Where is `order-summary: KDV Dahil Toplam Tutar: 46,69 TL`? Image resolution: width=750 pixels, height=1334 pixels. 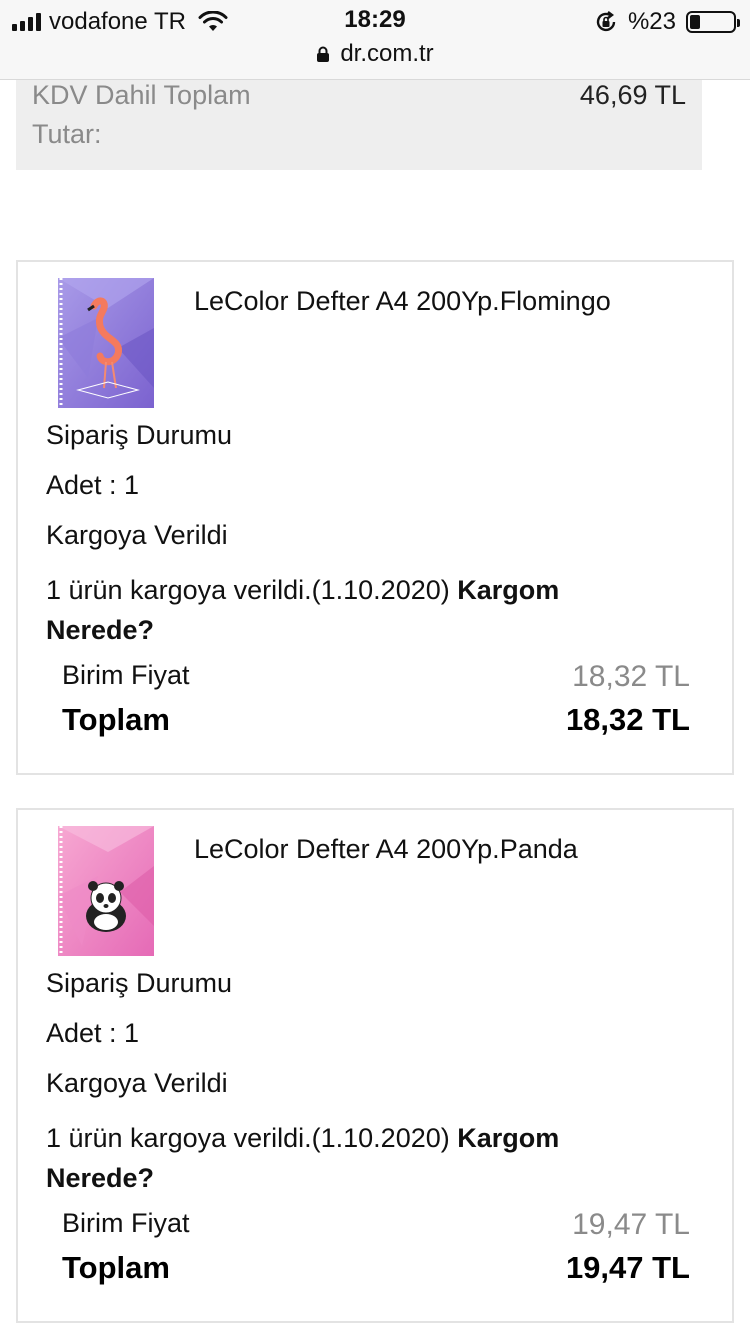 order-summary: KDV Dahil Toplam Tutar: 46,69 TL is located at coordinates (359, 125).